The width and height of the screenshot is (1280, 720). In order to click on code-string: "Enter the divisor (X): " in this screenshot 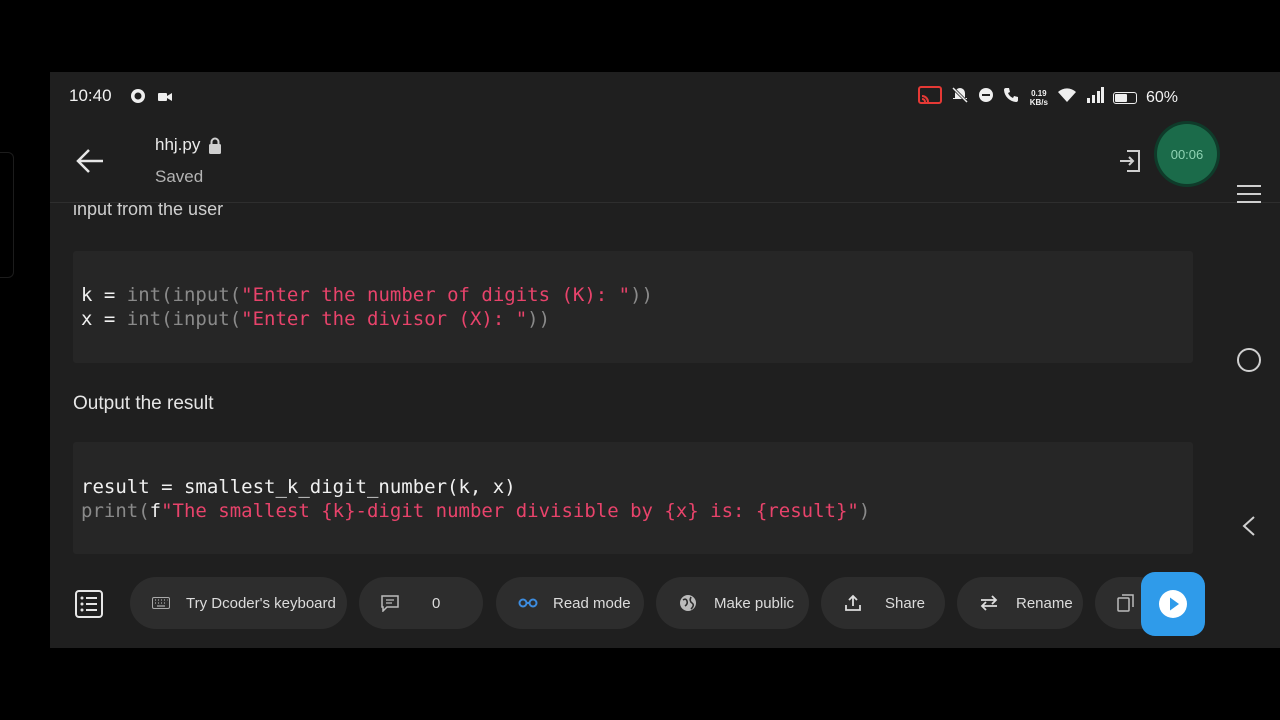, I will do `click(384, 319)`.